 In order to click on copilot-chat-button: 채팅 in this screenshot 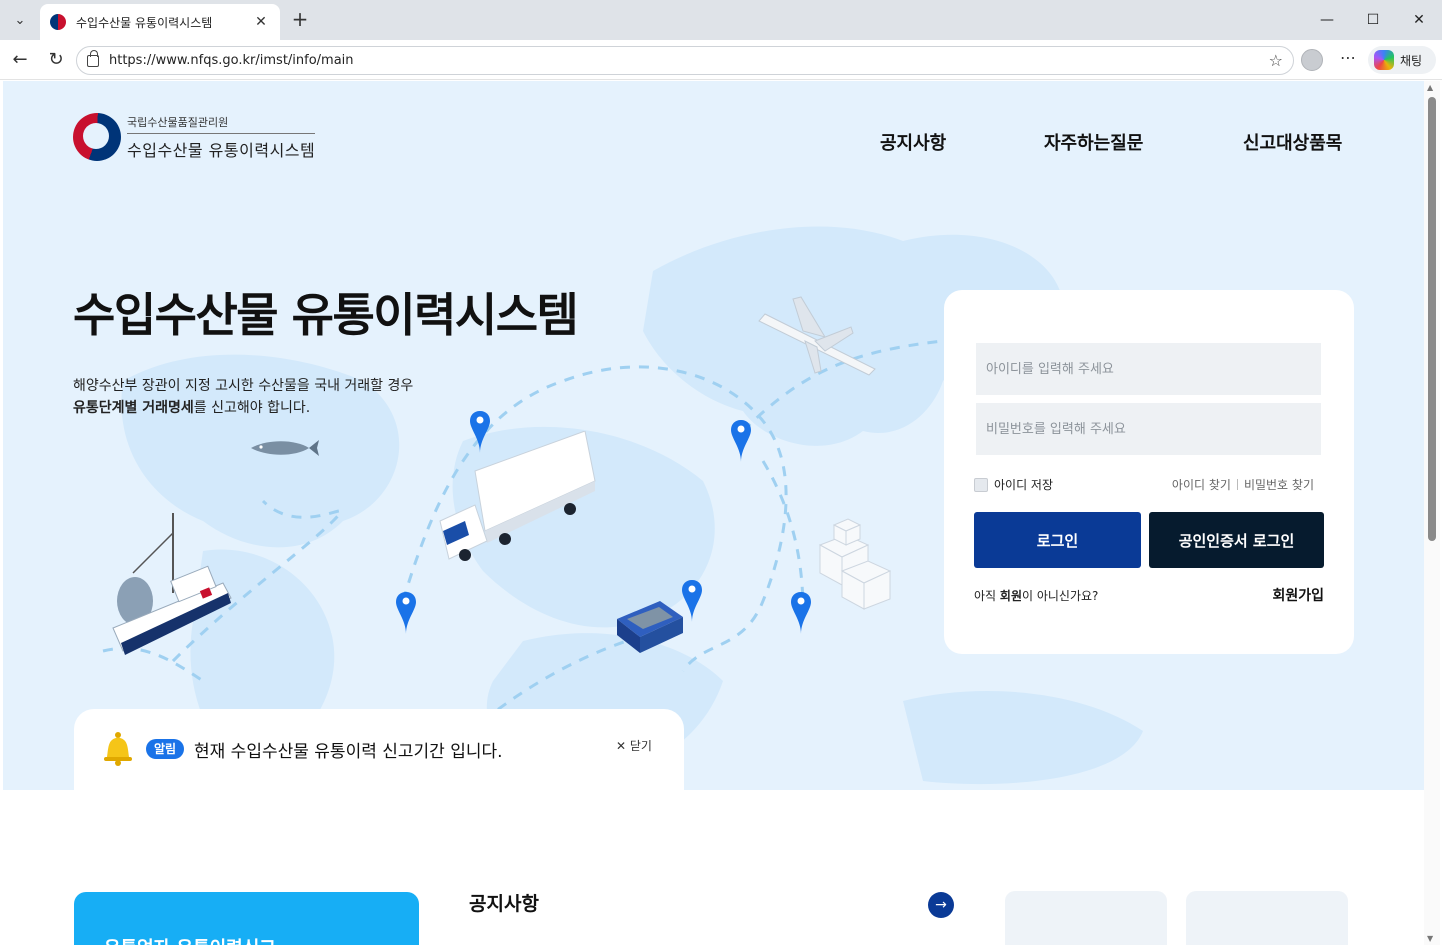, I will do `click(1402, 60)`.